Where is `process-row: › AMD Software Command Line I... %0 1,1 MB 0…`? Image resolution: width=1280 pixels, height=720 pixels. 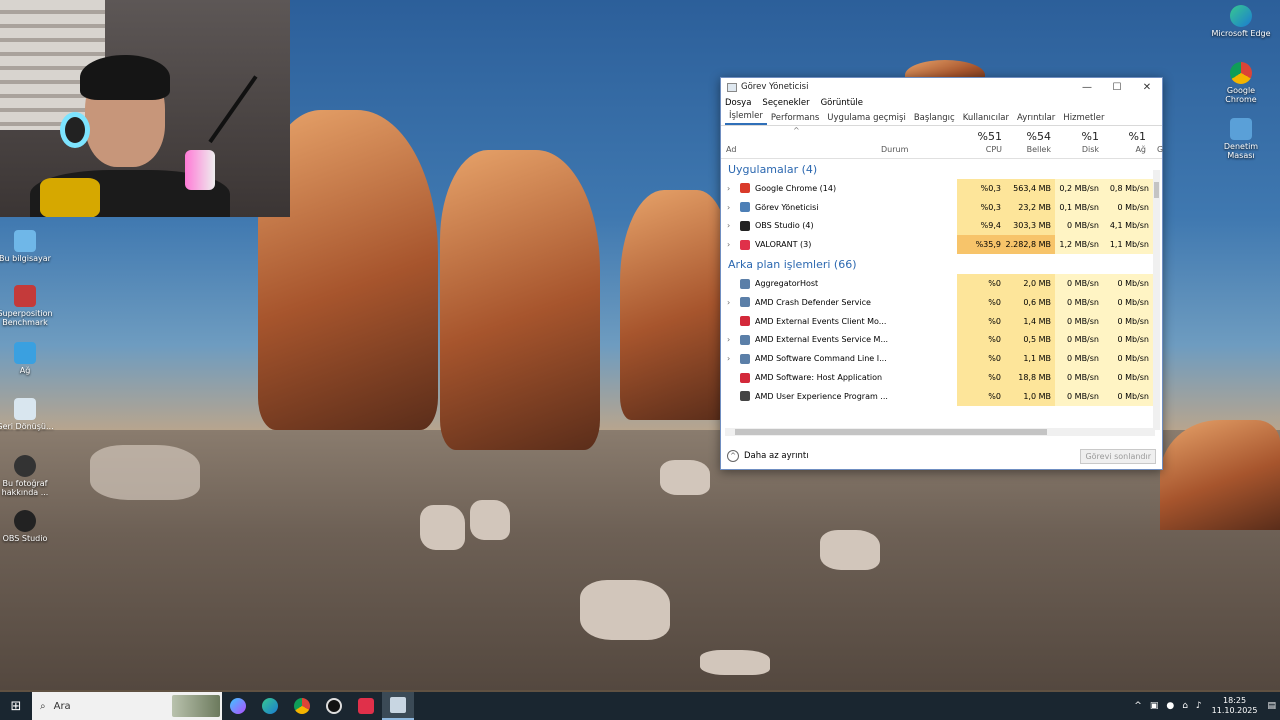
process-row: › AMD Software Command Line I... %0 1,1 MB 0… is located at coordinates (941, 359).